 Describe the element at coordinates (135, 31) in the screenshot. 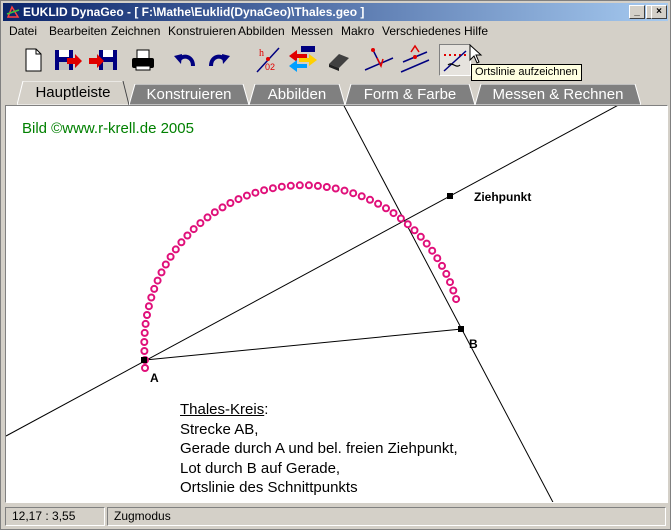

I see `menu-zeichnen: Zeichnen` at that location.